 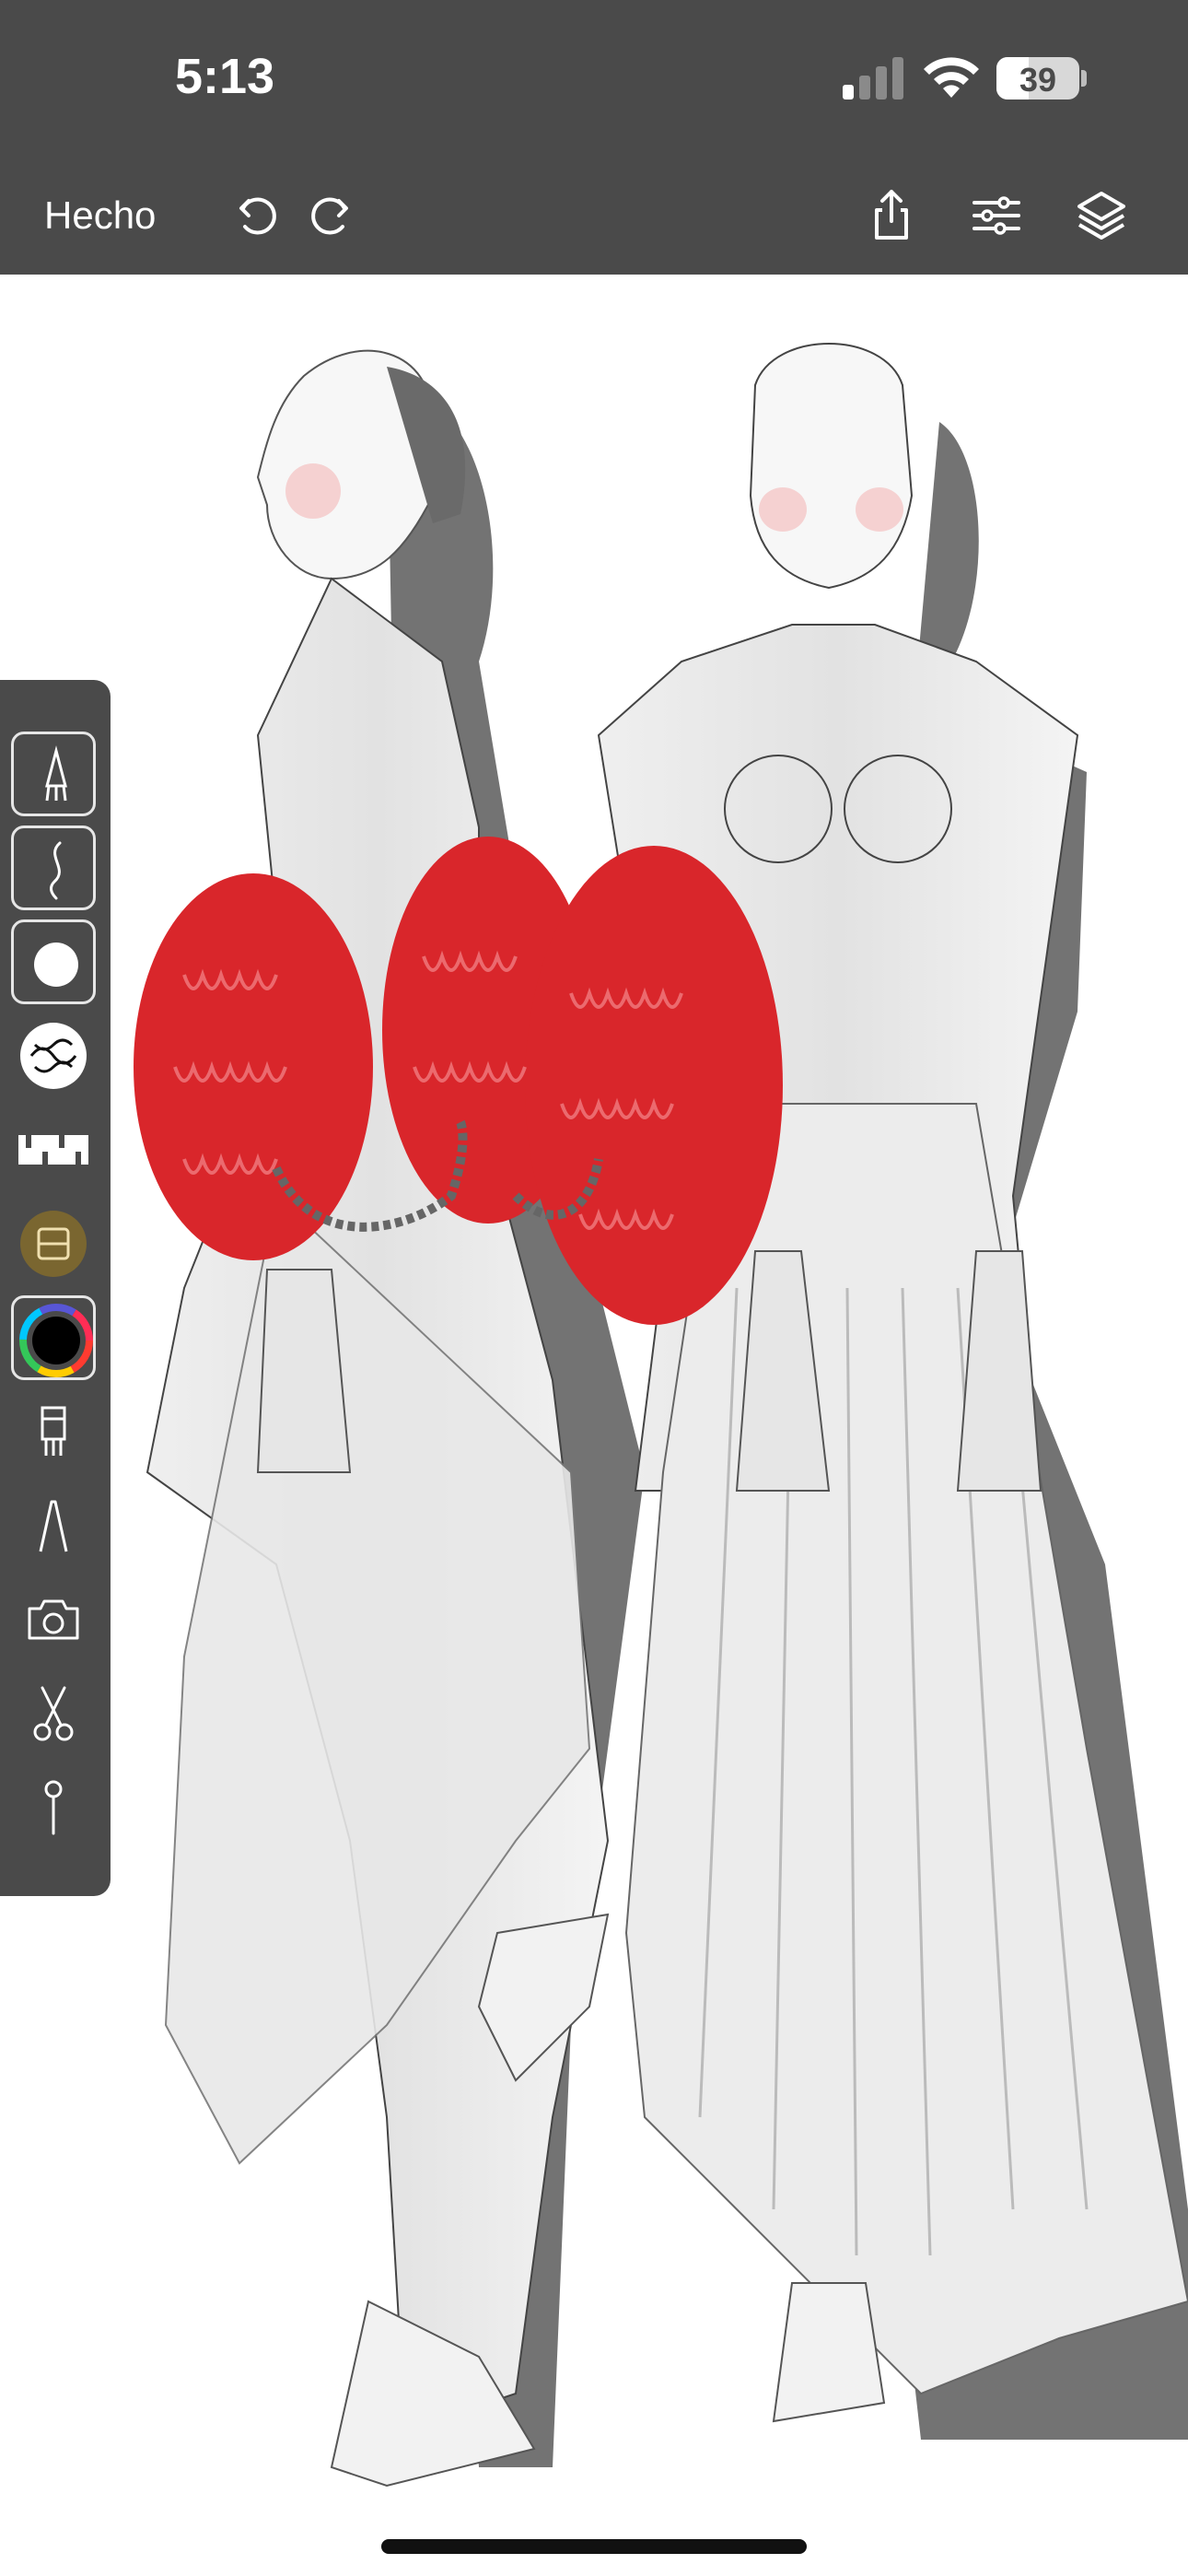 I want to click on redo-icon, so click(x=329, y=215).